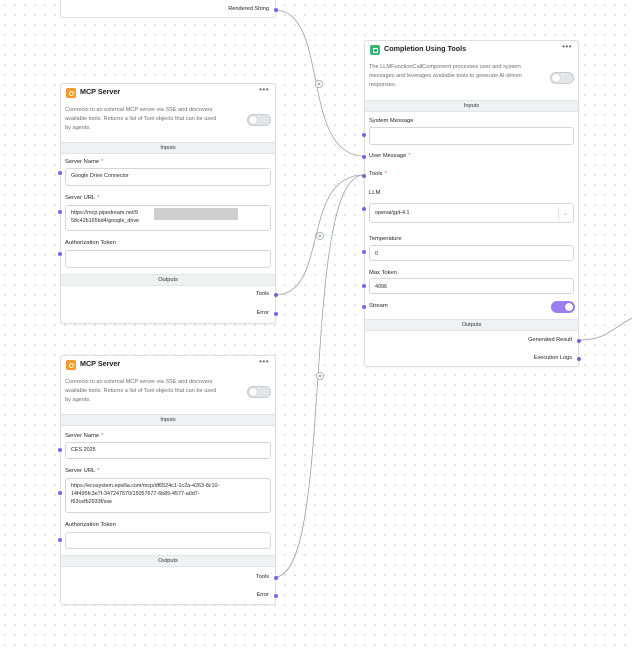 The image size is (632, 653). What do you see at coordinates (563, 307) in the screenshot?
I see `stream-toggle` at bounding box center [563, 307].